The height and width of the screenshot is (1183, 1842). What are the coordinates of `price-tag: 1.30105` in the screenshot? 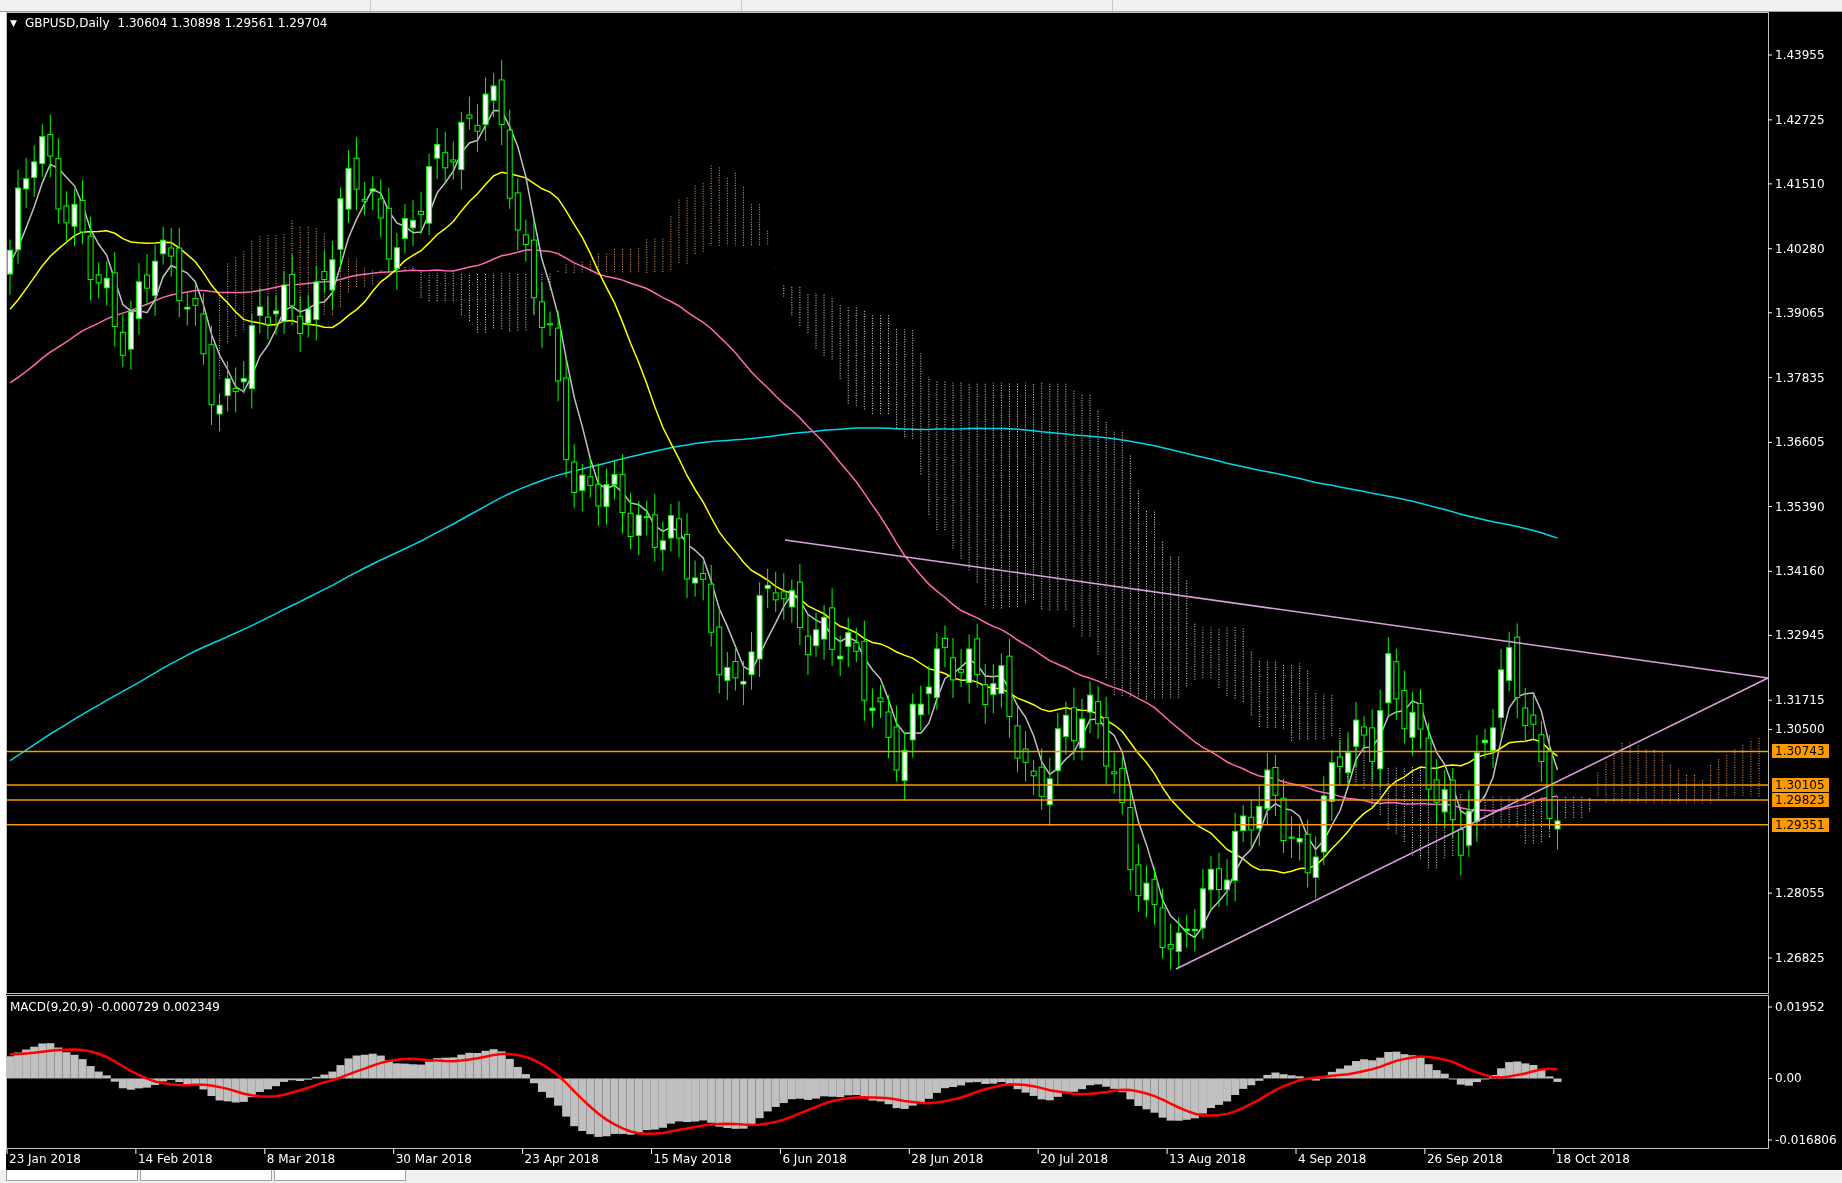 It's located at (1800, 785).